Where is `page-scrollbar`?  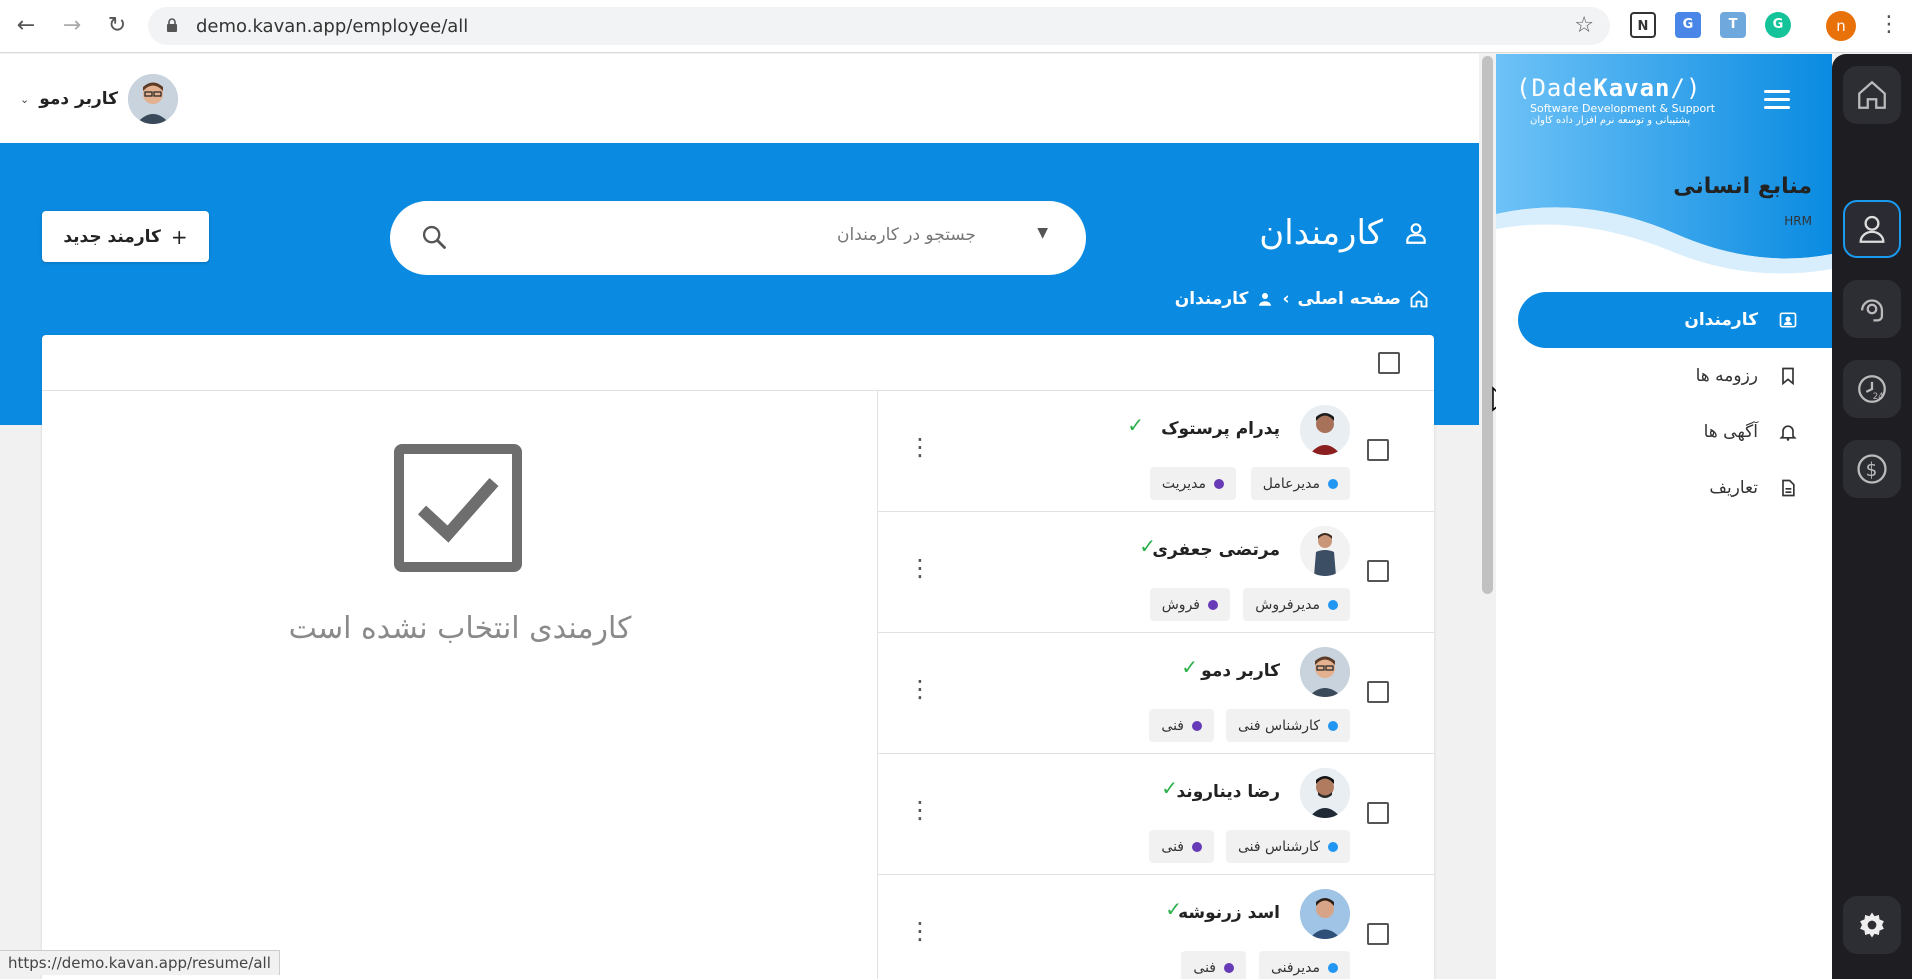
page-scrollbar is located at coordinates (1487, 516).